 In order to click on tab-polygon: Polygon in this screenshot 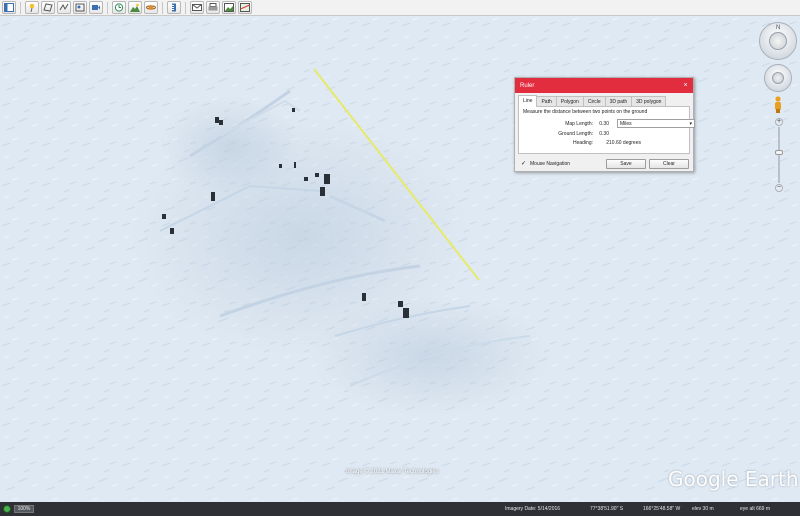, I will do `click(569, 101)`.